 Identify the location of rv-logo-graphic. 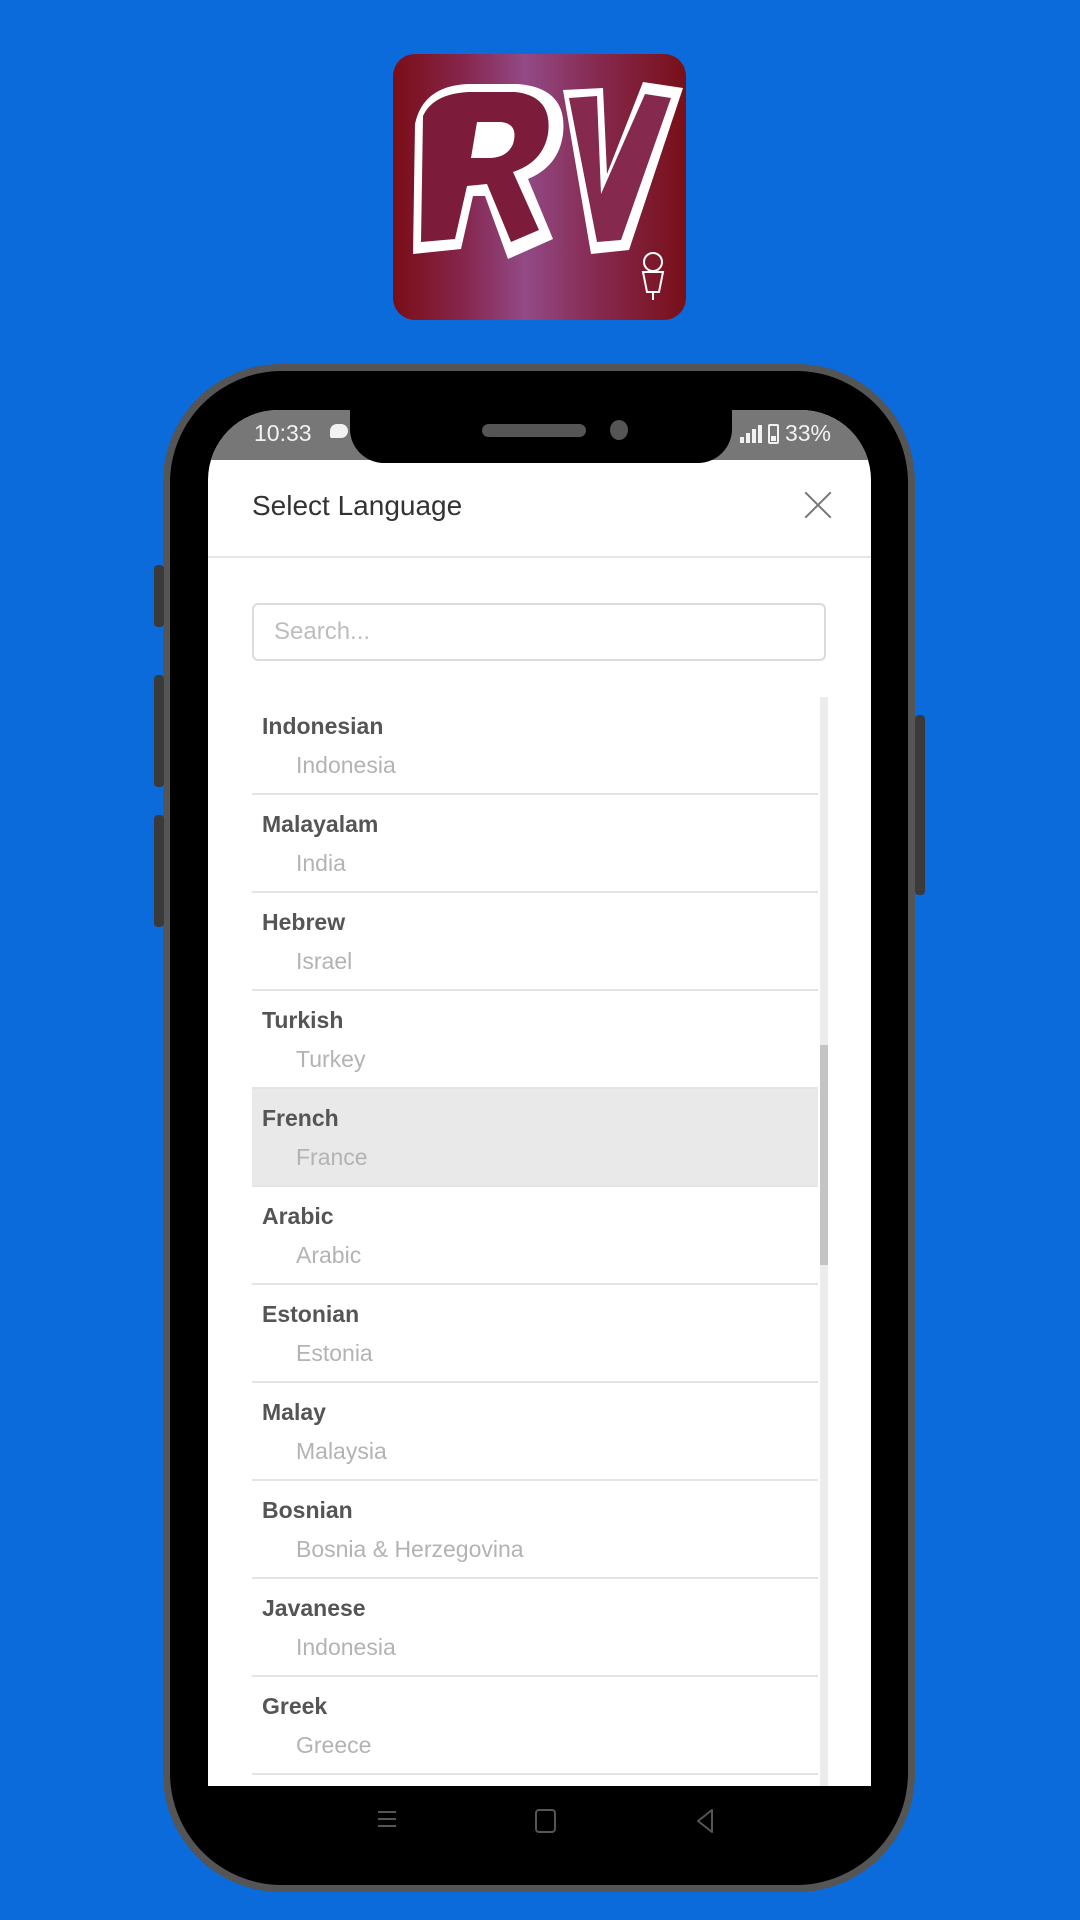
(548, 191).